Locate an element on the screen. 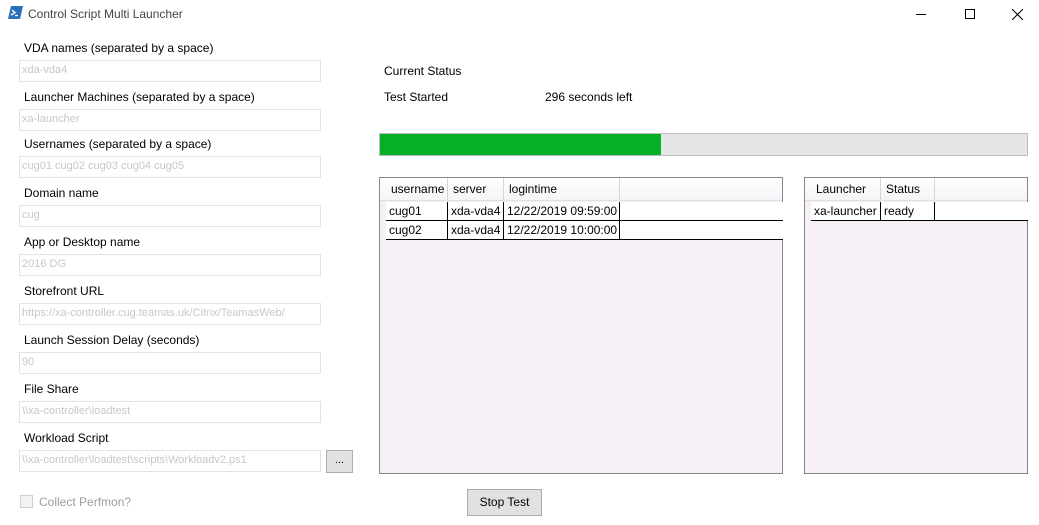 The image size is (1039, 525). stop-test-button: Stop Test is located at coordinates (504, 502).